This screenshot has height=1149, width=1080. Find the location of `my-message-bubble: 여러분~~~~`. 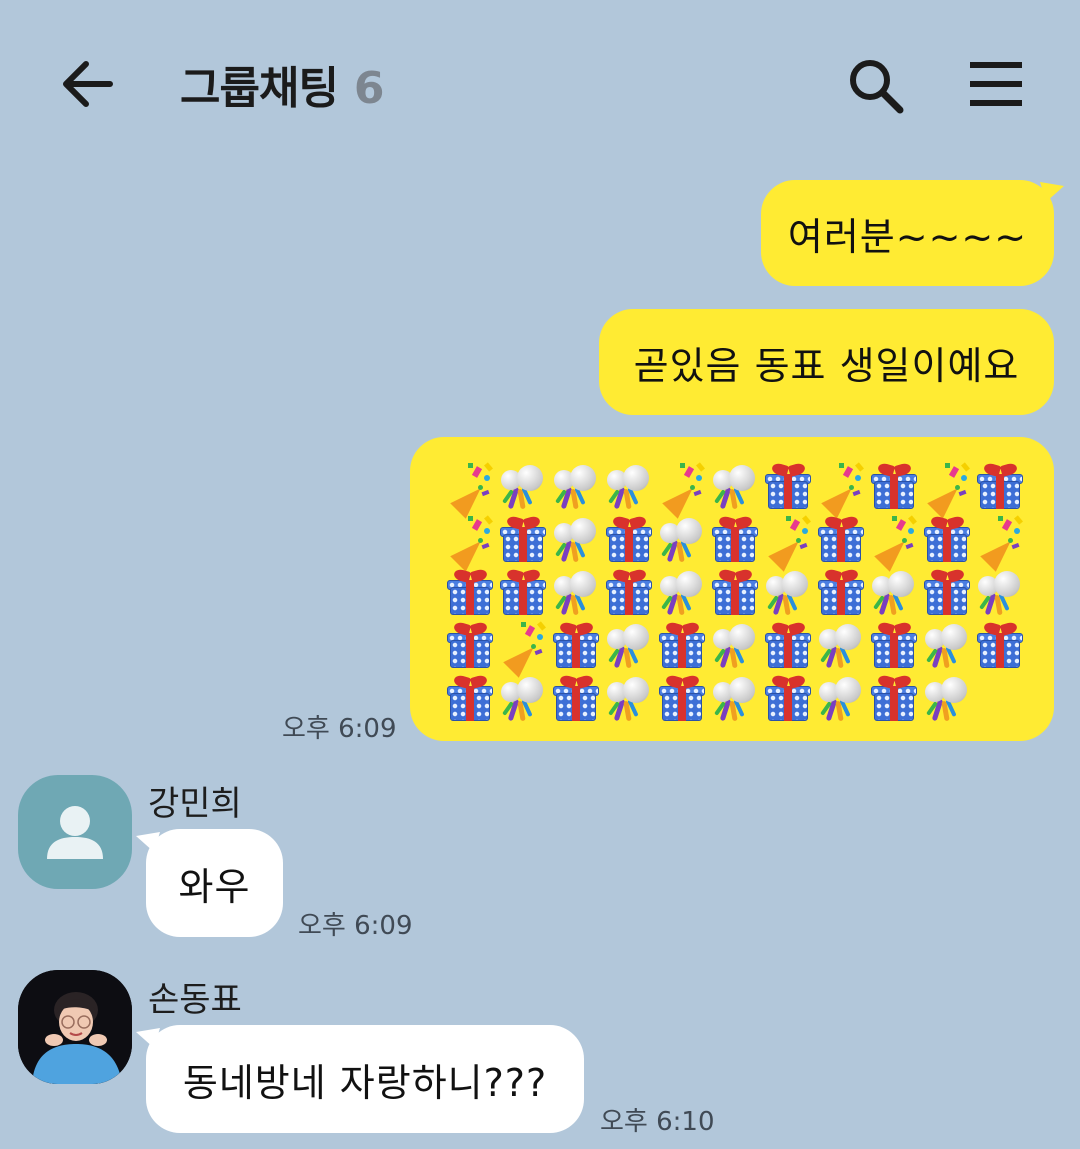

my-message-bubble: 여러분~~~~ is located at coordinates (907, 233).